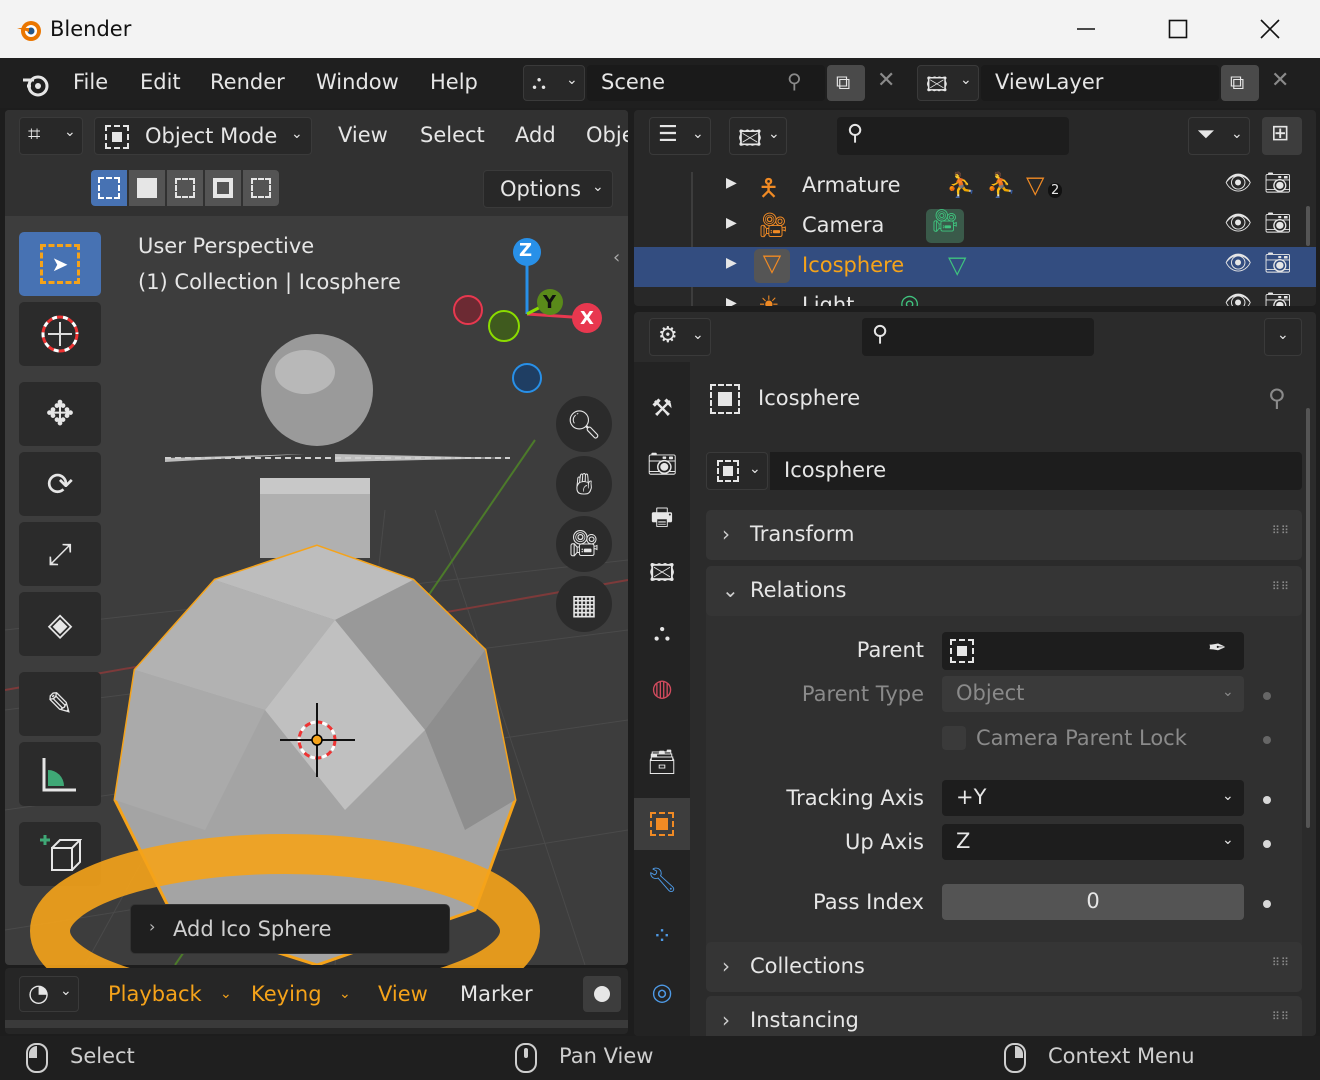 The height and width of the screenshot is (1080, 1320). Describe the element at coordinates (1219, 136) in the screenshot. I see `filter-dropdown: ⏷ ⌄` at that location.